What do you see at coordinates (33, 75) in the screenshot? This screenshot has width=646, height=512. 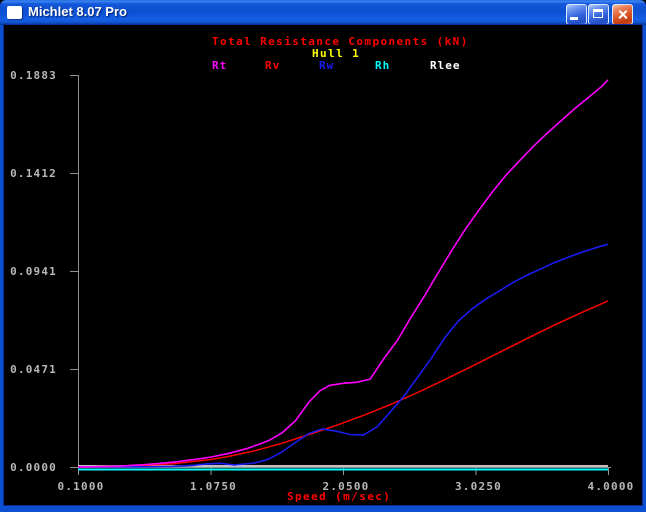 I see `y-tick-label: 0.1883` at bounding box center [33, 75].